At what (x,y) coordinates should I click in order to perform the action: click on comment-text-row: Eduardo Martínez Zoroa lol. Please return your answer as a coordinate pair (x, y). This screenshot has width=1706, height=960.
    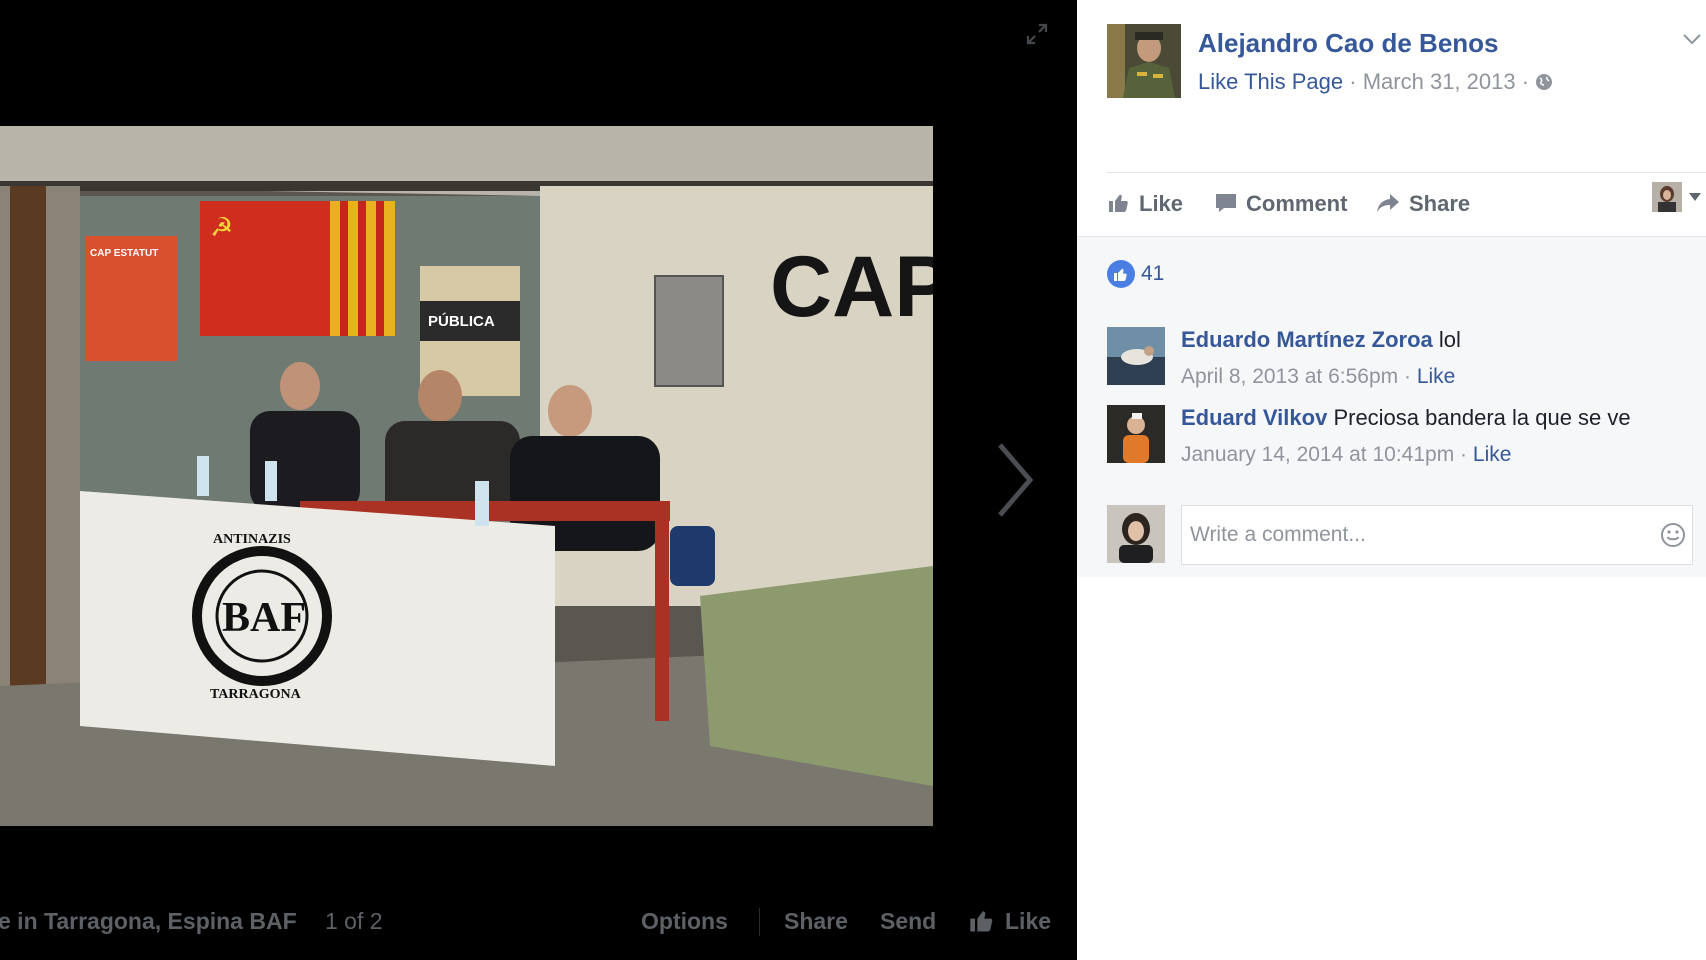
    Looking at the image, I should click on (1321, 340).